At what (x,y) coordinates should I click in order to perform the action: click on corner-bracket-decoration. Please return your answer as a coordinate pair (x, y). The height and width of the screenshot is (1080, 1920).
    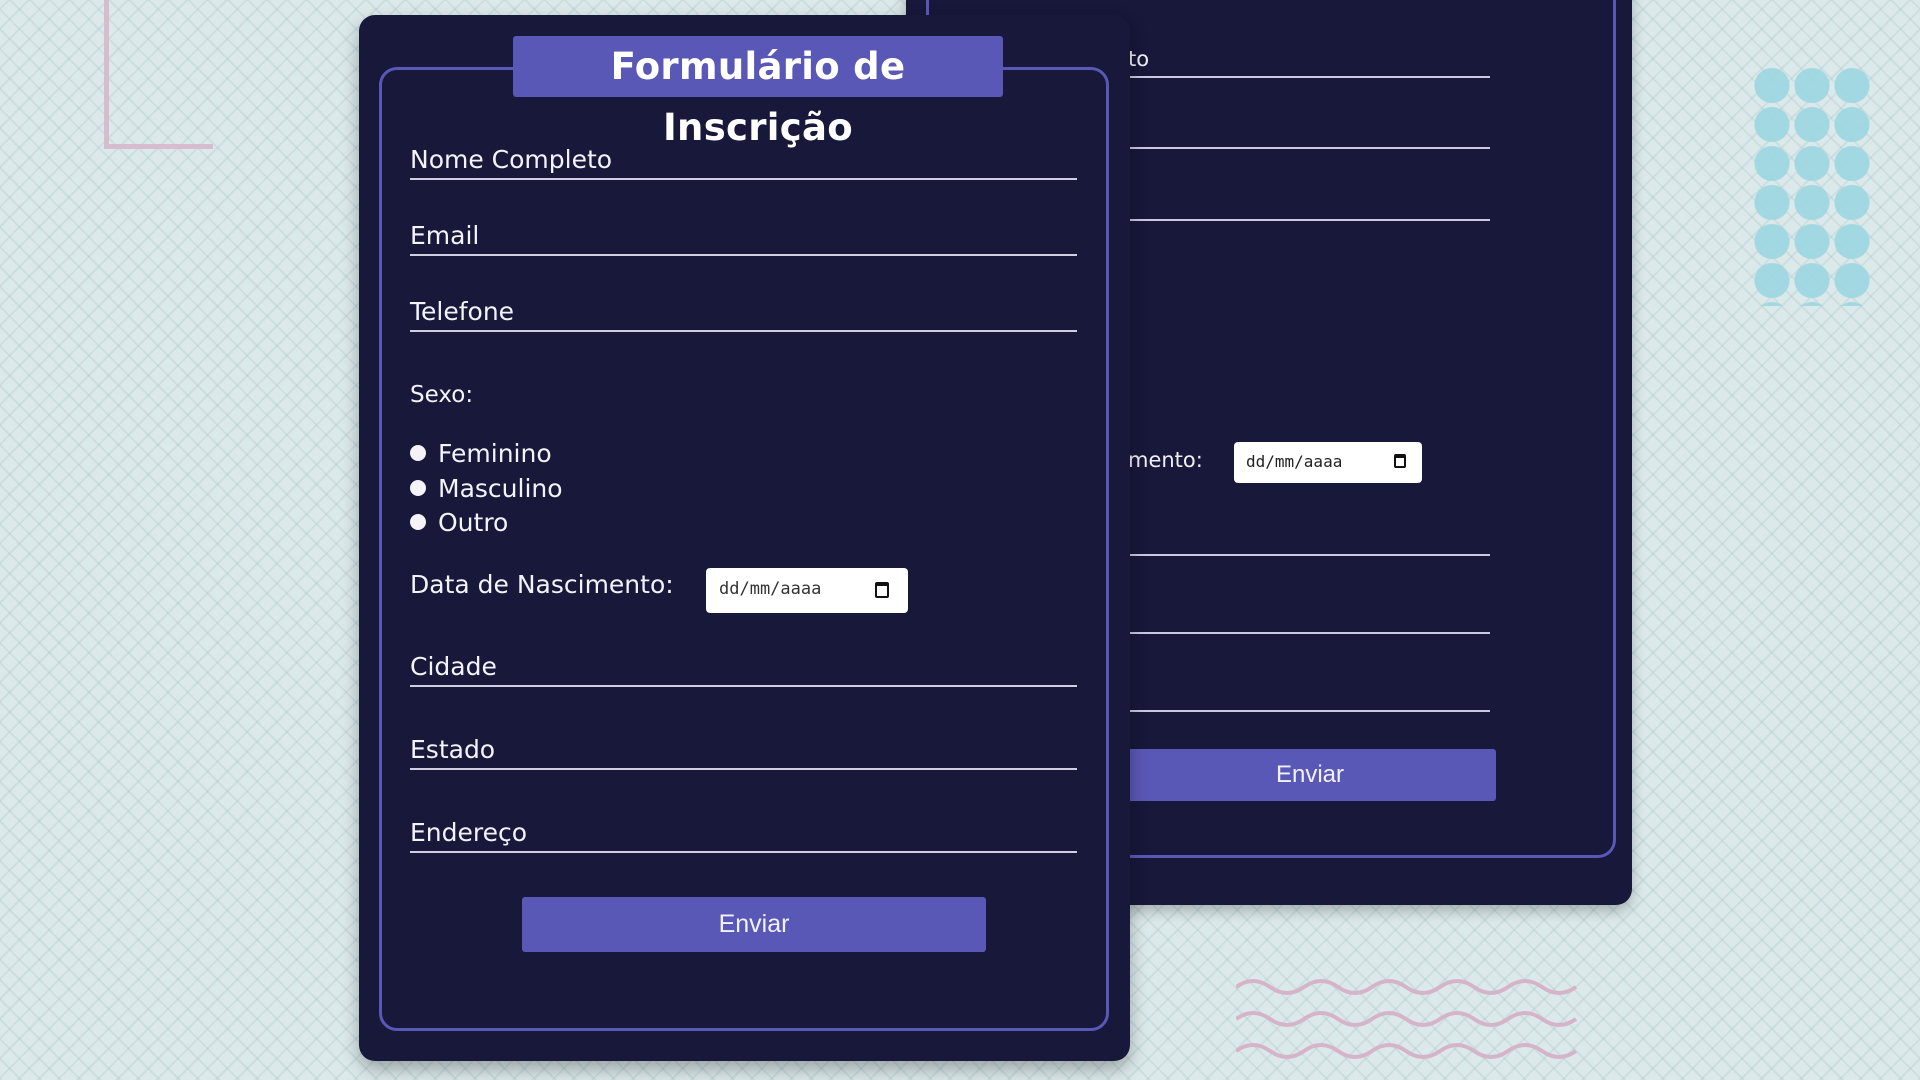
    Looking at the image, I should click on (158, 74).